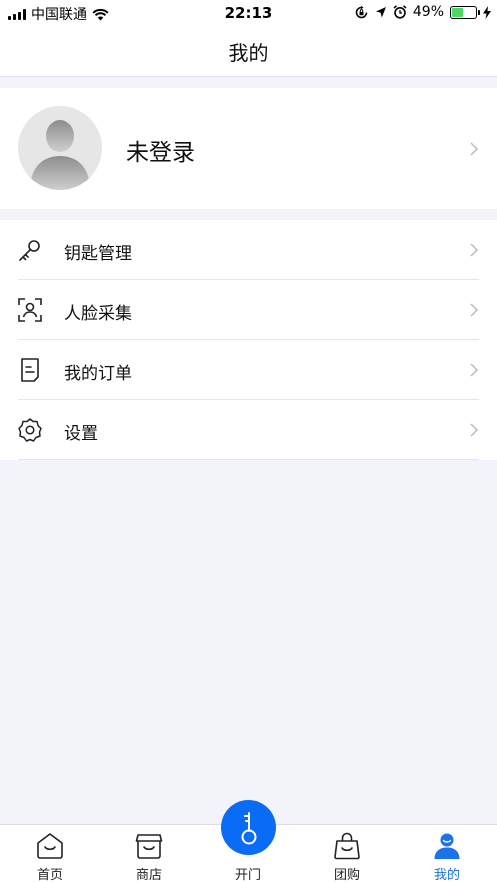 The image size is (497, 883). Describe the element at coordinates (248, 148) in the screenshot. I see `profile-card: 未登录` at that location.